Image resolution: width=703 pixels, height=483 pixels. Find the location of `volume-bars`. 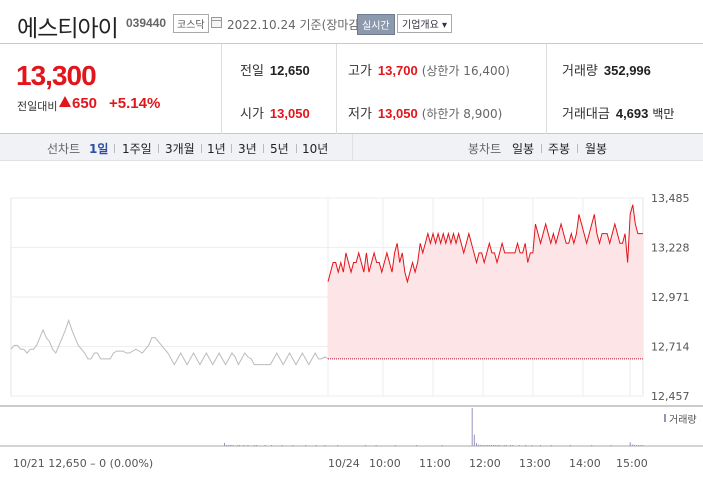

volume-bars is located at coordinates (434, 427).